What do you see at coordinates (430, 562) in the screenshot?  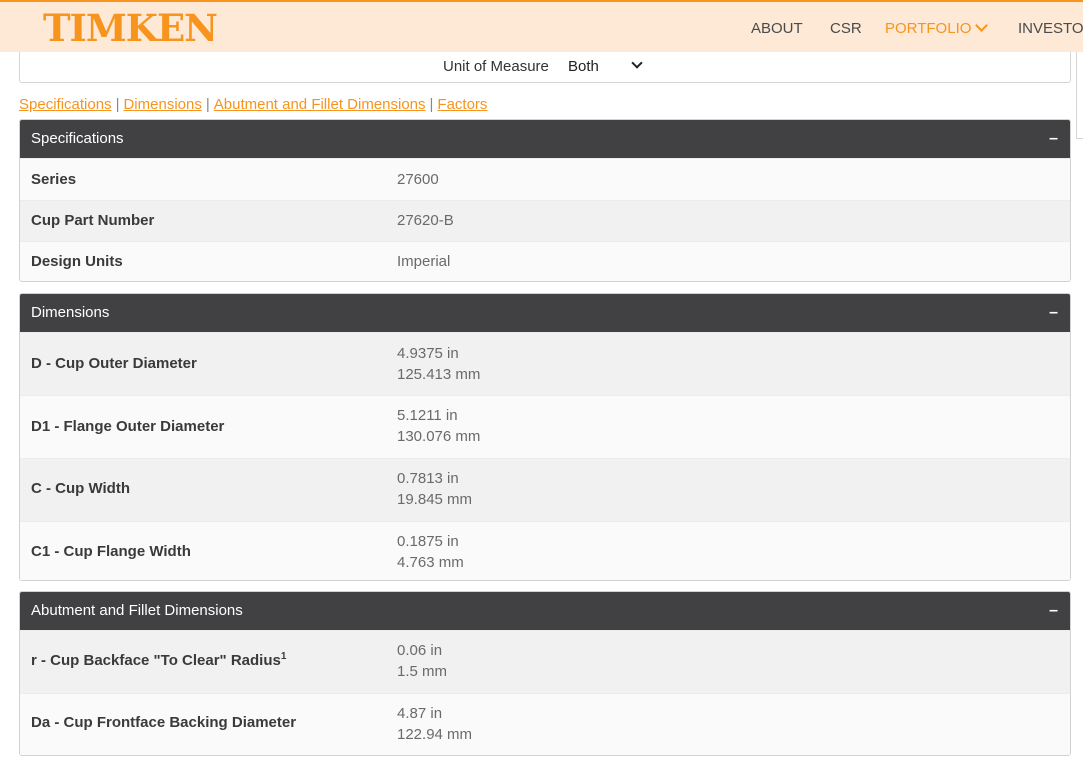 I see `value-mm: 4.763 mm` at bounding box center [430, 562].